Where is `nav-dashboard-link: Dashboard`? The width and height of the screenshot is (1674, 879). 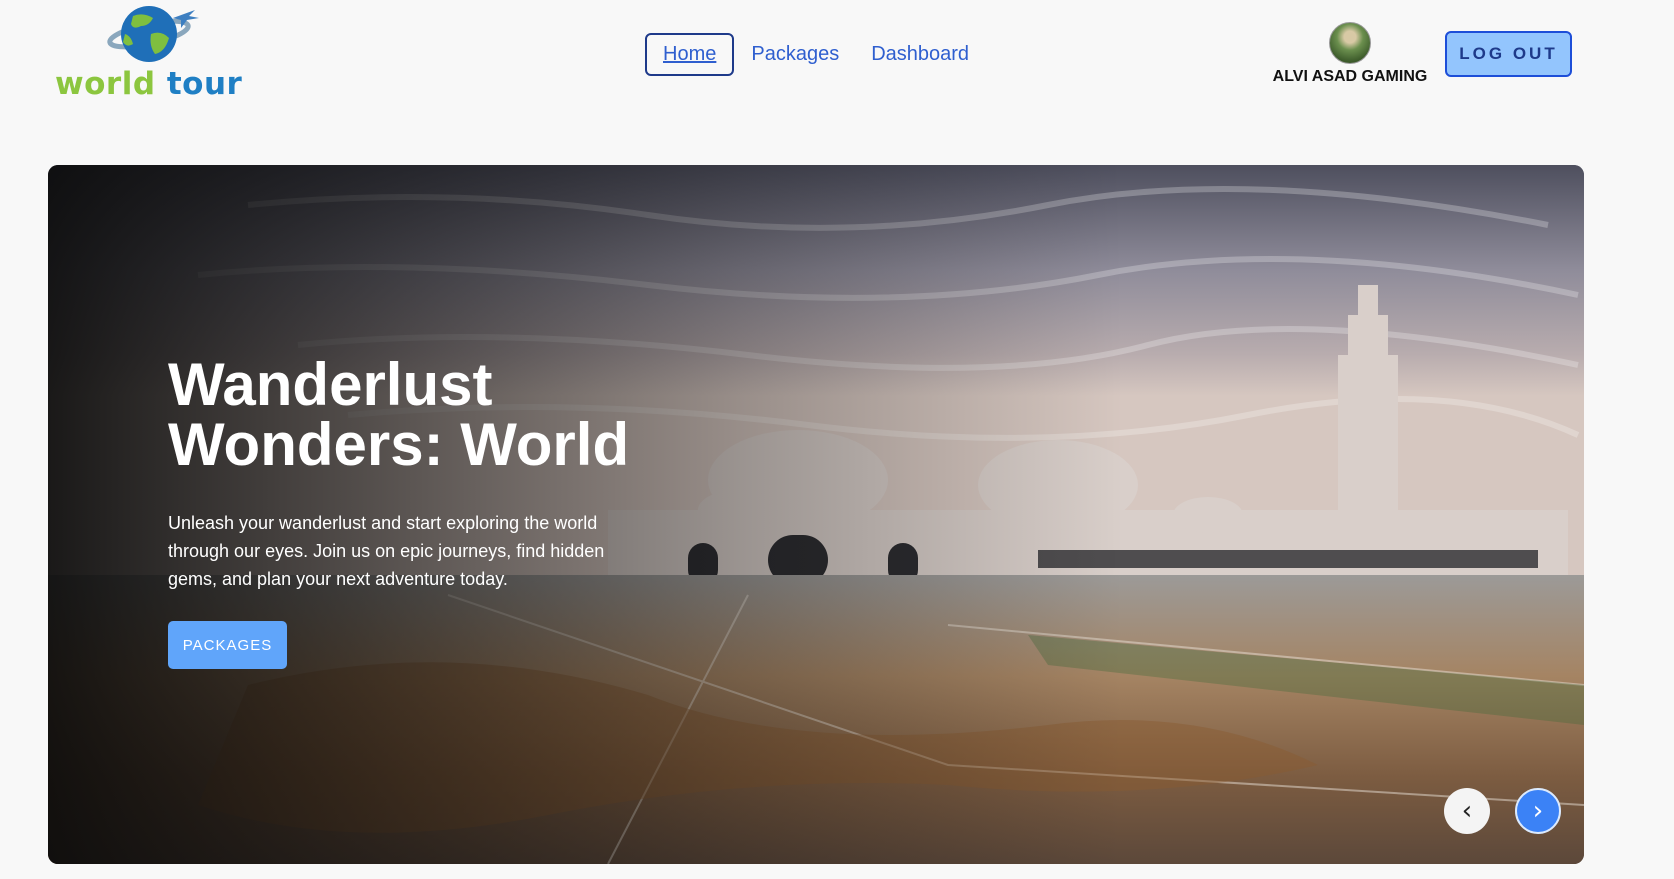
nav-dashboard-link: Dashboard is located at coordinates (920, 54).